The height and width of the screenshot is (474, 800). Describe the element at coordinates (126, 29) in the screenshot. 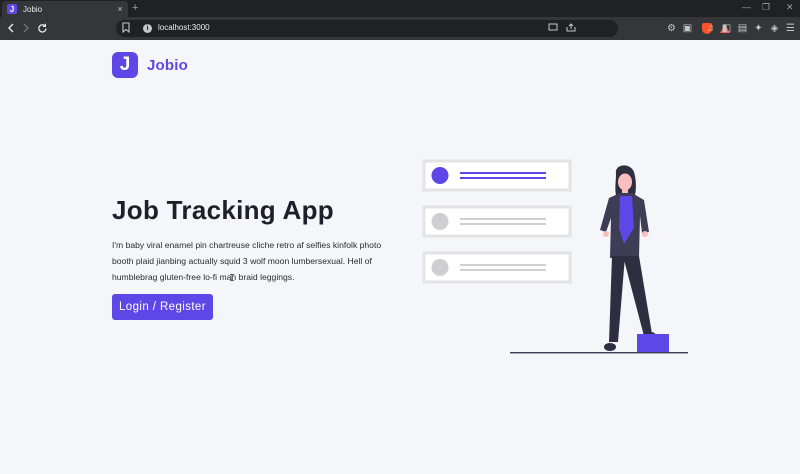

I see `bookmark-icon` at that location.